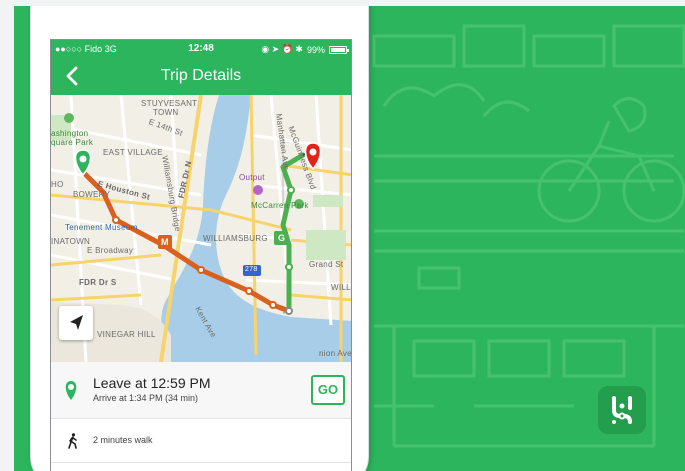 The width and height of the screenshot is (685, 471). What do you see at coordinates (92, 194) in the screenshot?
I see `map-label: BOWERY` at bounding box center [92, 194].